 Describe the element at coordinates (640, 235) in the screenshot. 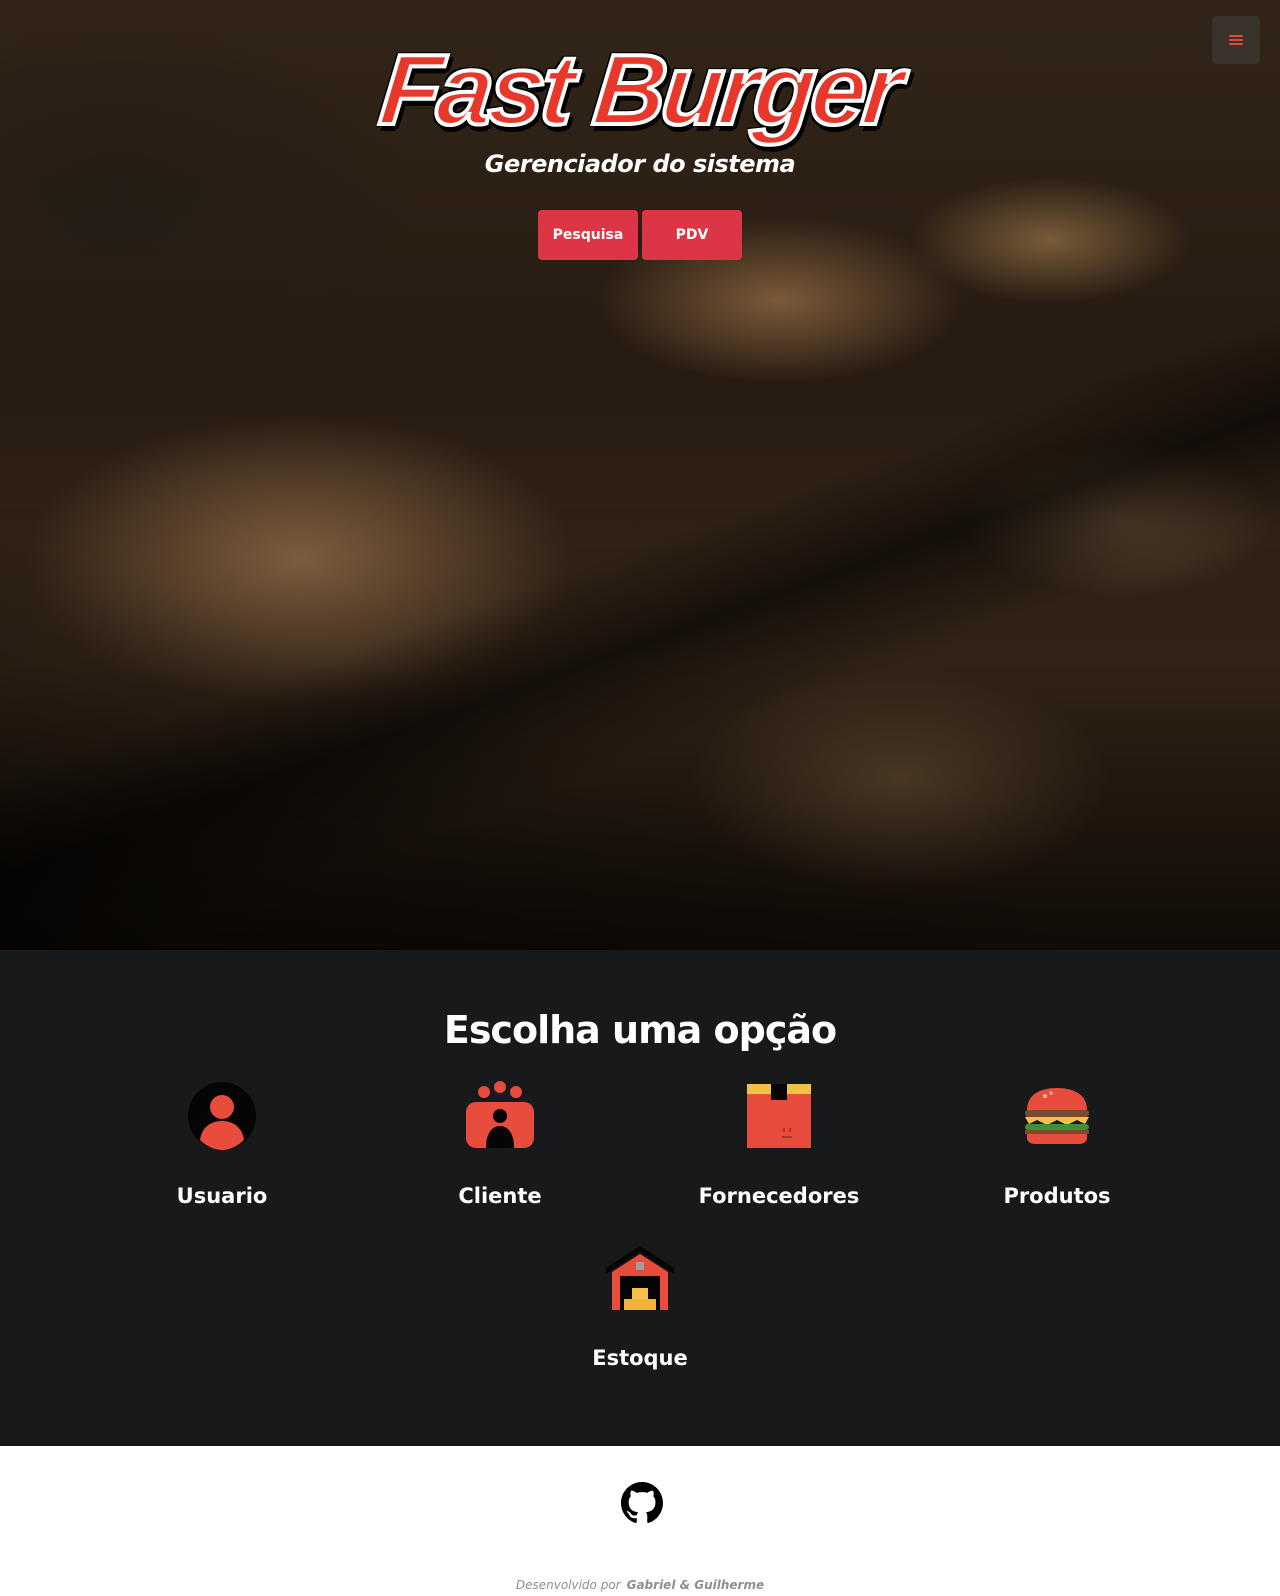

I see `hero-button-group: Pesquisa PDV` at that location.